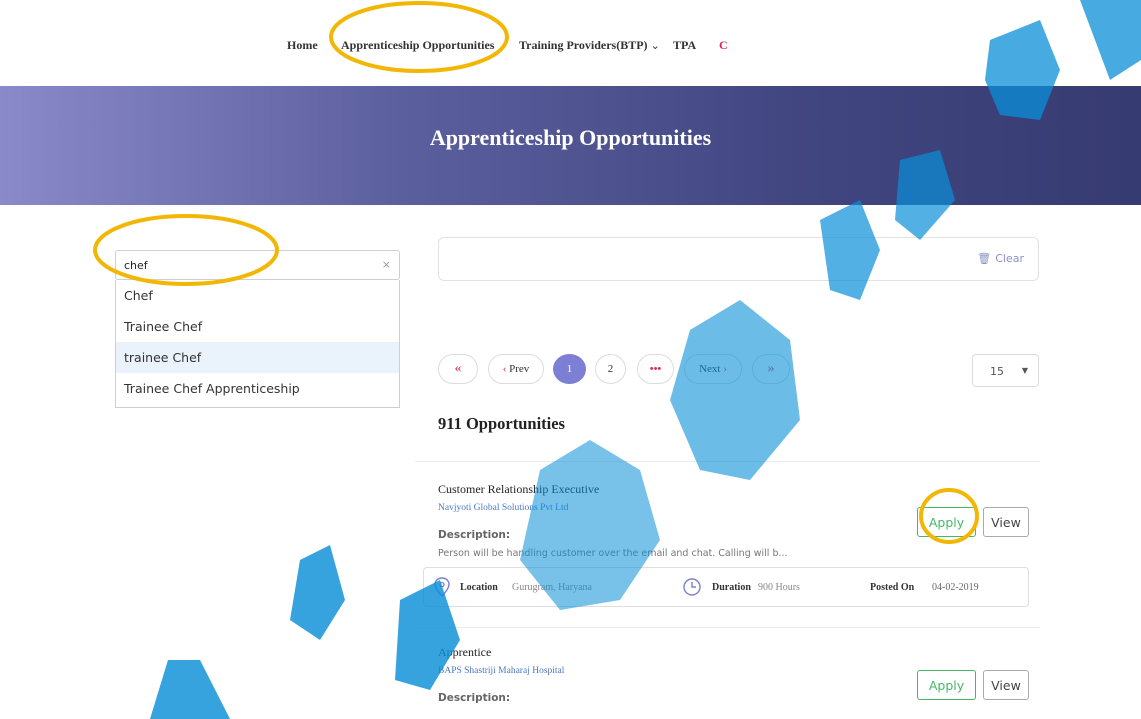 The height and width of the screenshot is (719, 1141). Describe the element at coordinates (465, 652) in the screenshot. I see `job-title: Apprentice` at that location.